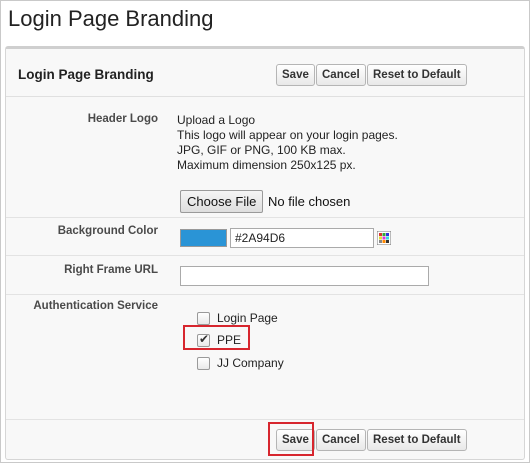  I want to click on color-swatch, so click(203, 238).